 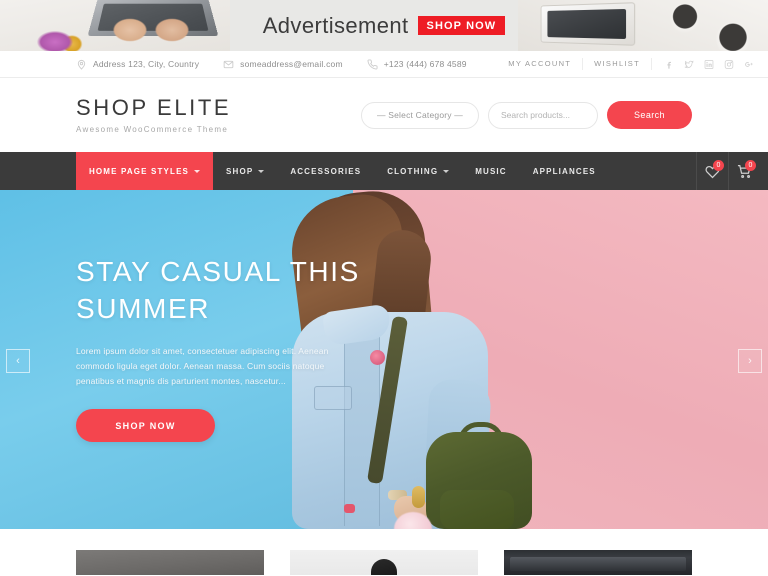 I want to click on ad-center-content: Advertisement SHOP NOW, so click(x=384, y=26).